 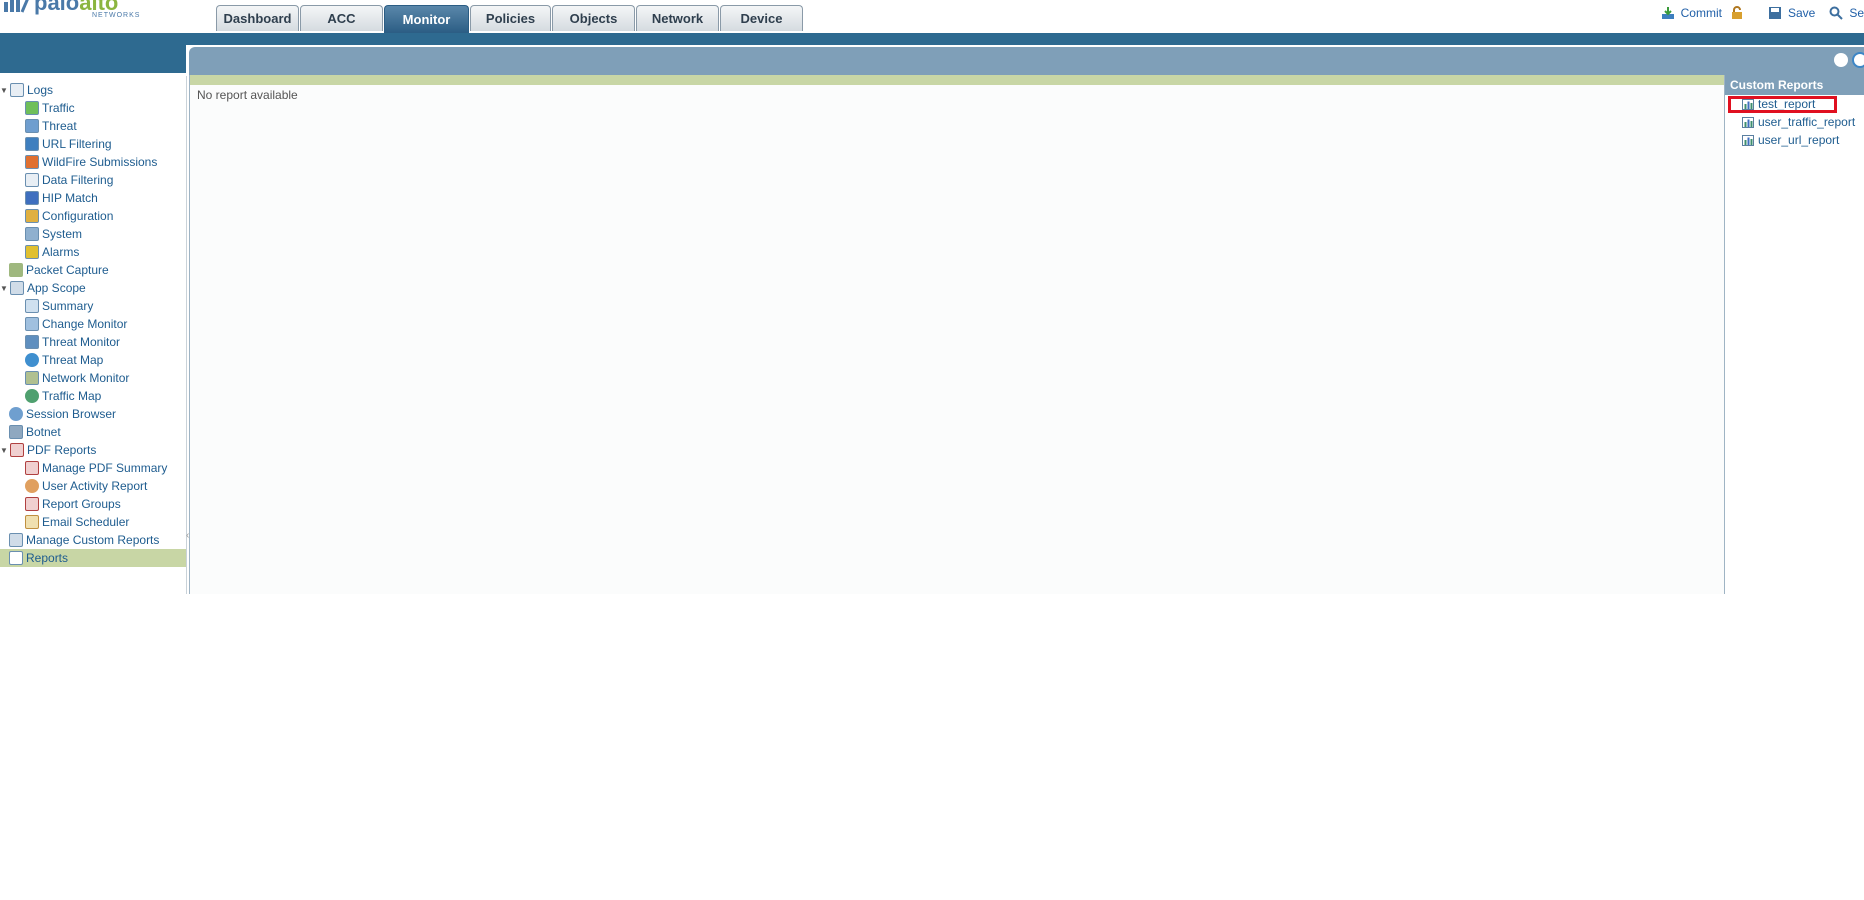 I want to click on header-band, so click(x=932, y=39).